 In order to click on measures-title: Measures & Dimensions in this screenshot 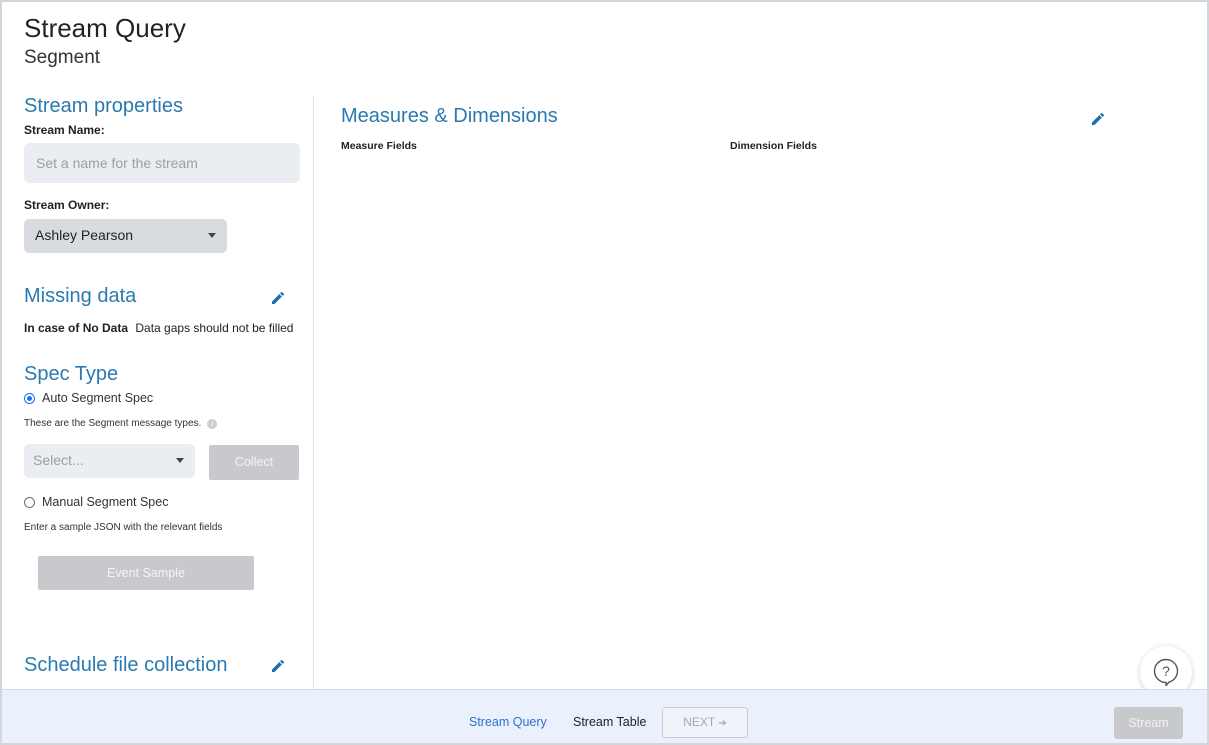, I will do `click(449, 116)`.